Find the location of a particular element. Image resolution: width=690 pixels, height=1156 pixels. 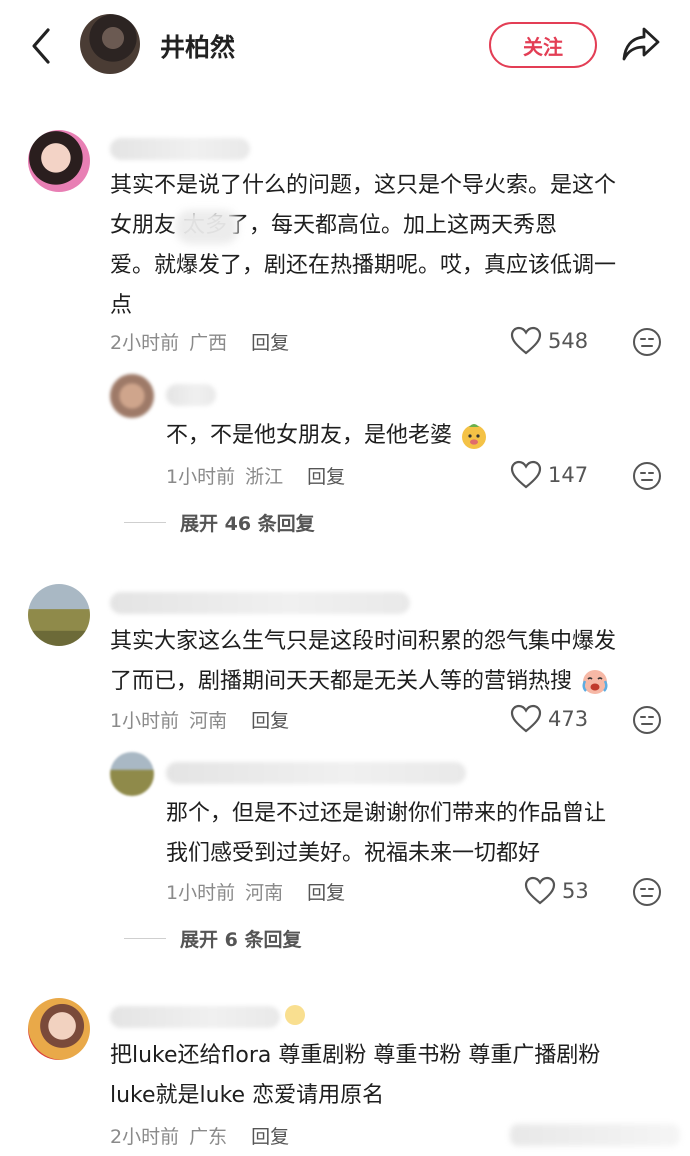

like-count: 473 is located at coordinates (568, 719).